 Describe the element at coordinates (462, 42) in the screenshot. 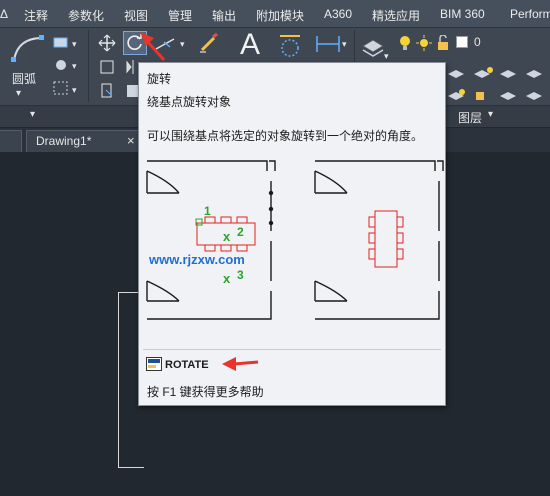

I see `layer-color-swatch` at that location.